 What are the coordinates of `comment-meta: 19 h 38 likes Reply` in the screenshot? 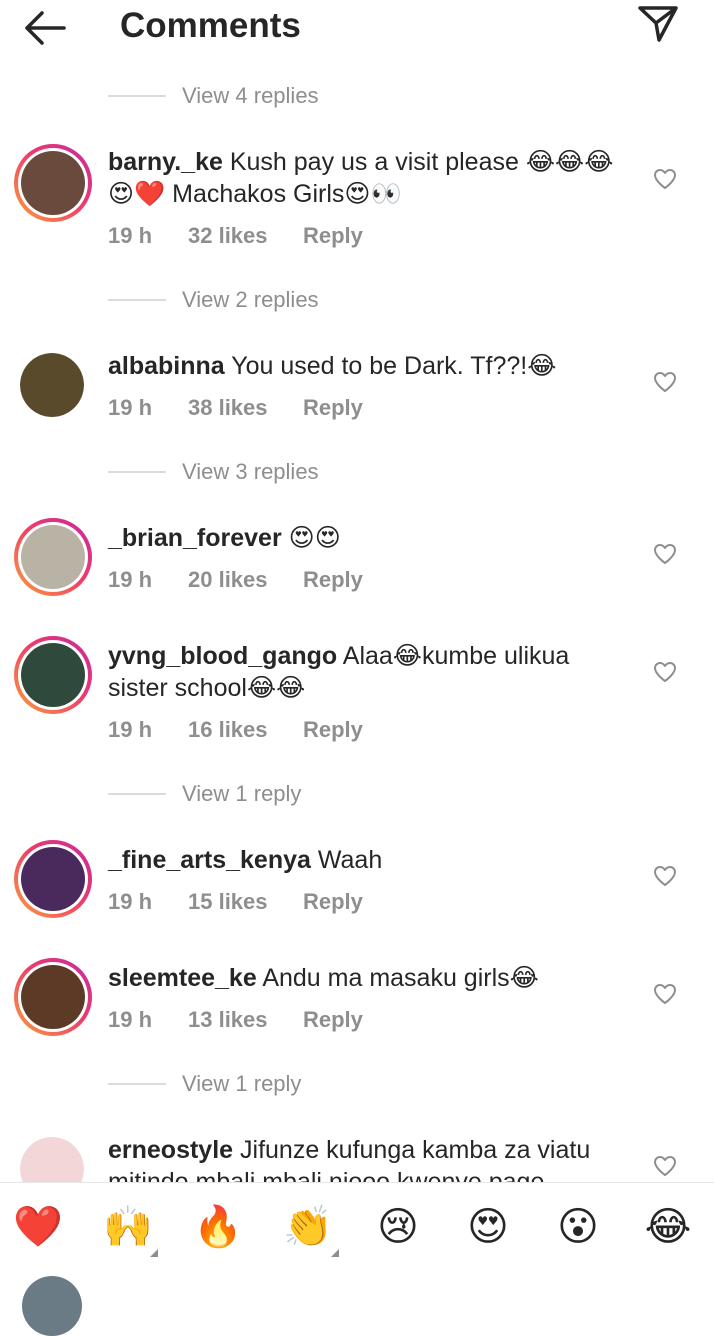 It's located at (235, 408).